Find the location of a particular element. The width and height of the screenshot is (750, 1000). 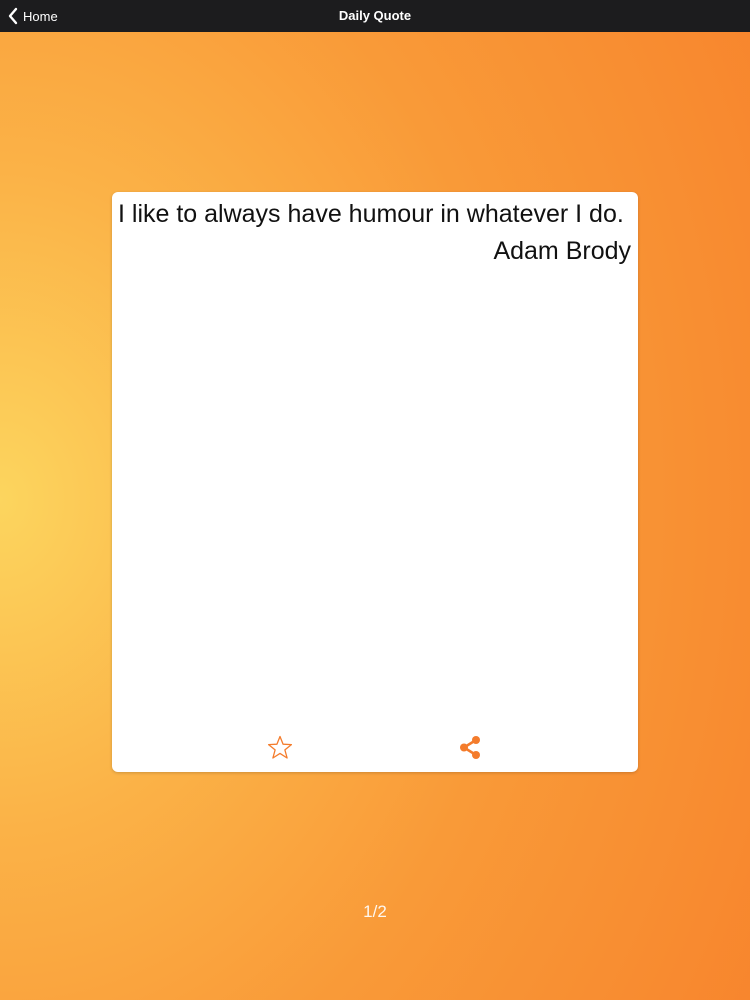

page-title: Daily Quote is located at coordinates (375, 15).